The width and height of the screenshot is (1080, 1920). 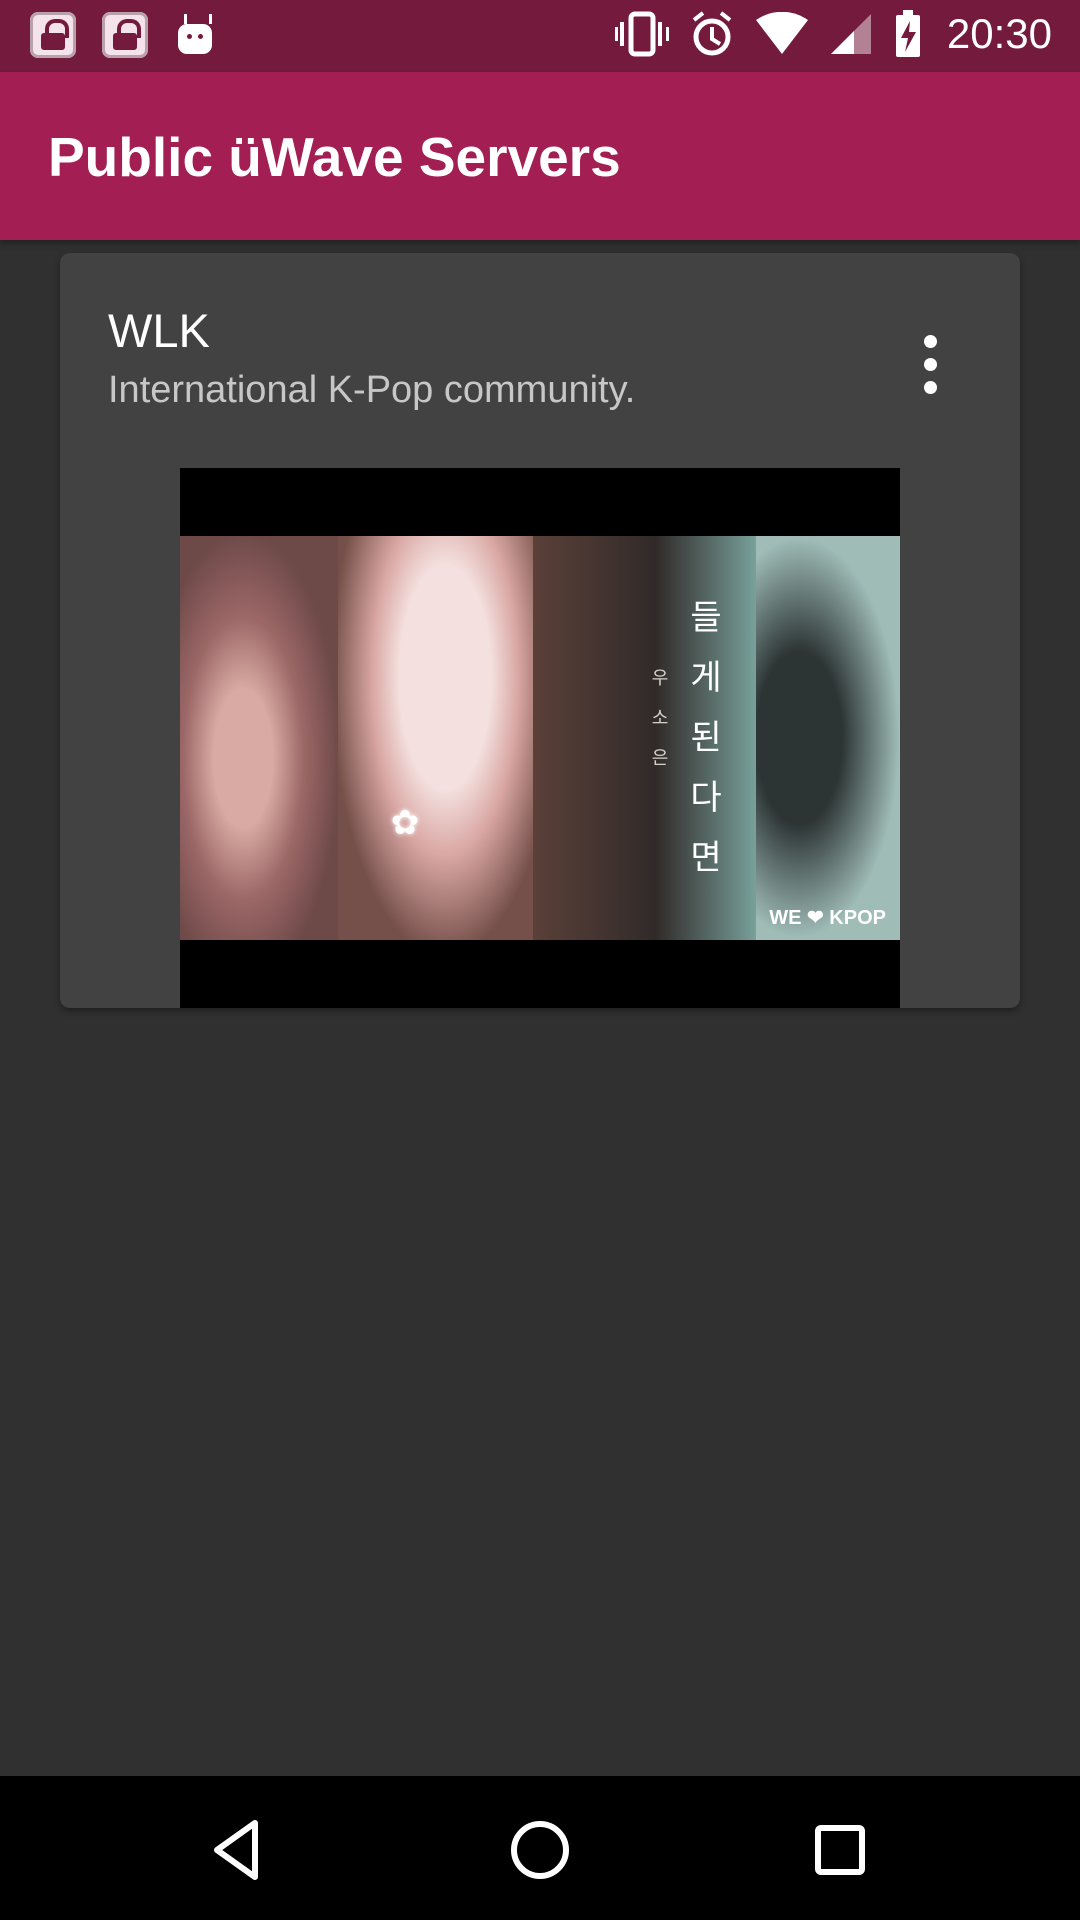 I want to click on system-status-icons: 20:30, so click(x=833, y=34).